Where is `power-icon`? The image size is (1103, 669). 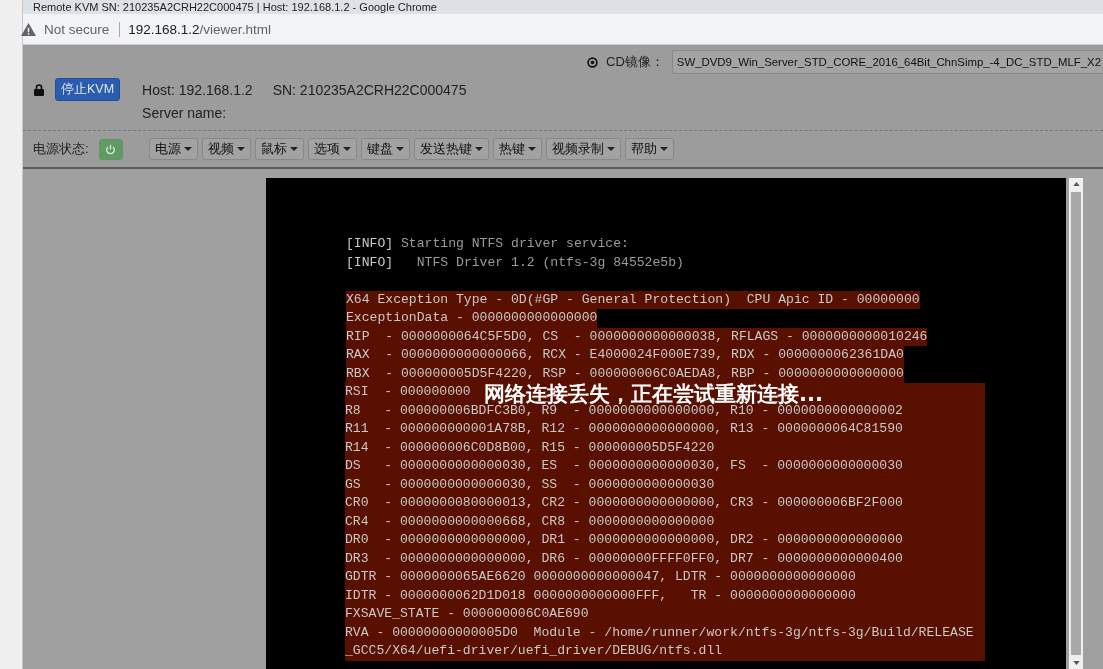
power-icon is located at coordinates (111, 149).